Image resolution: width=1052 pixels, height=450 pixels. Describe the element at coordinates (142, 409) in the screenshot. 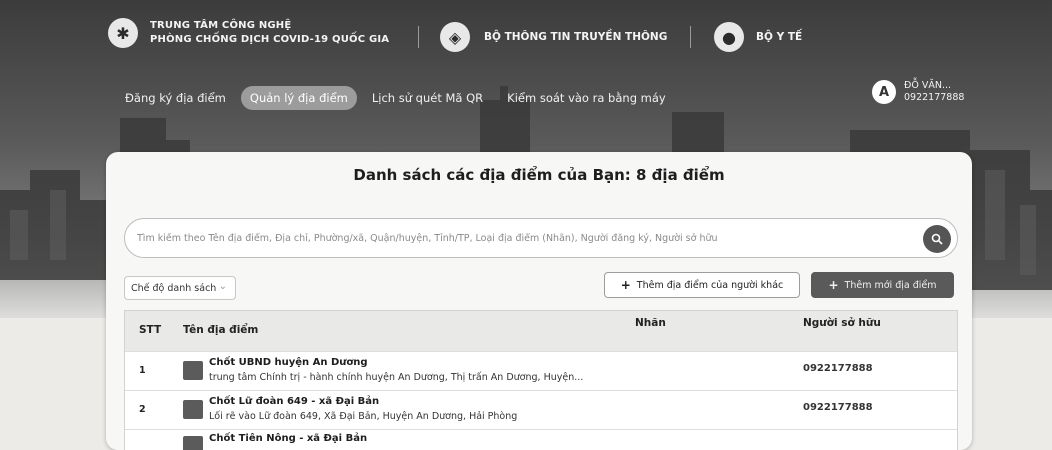

I see `row-stt: 2` at that location.